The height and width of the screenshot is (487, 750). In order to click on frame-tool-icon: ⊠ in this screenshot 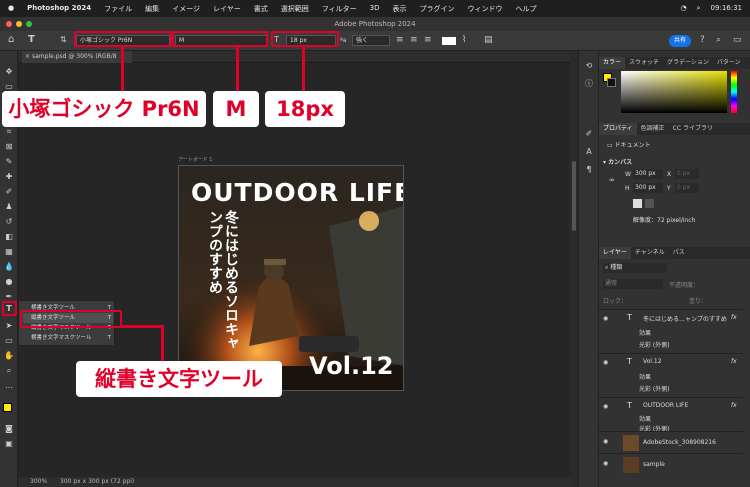, I will do `click(9, 146)`.